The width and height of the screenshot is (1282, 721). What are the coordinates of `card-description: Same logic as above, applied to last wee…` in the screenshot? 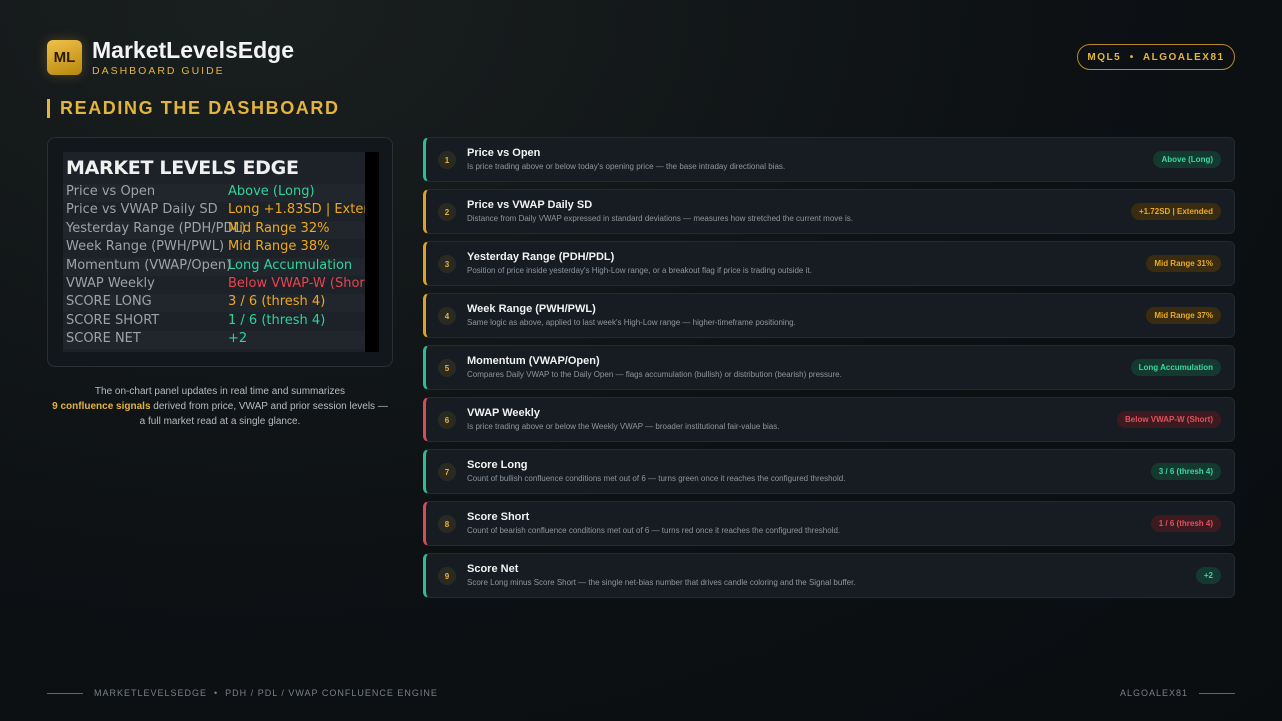 It's located at (631, 322).